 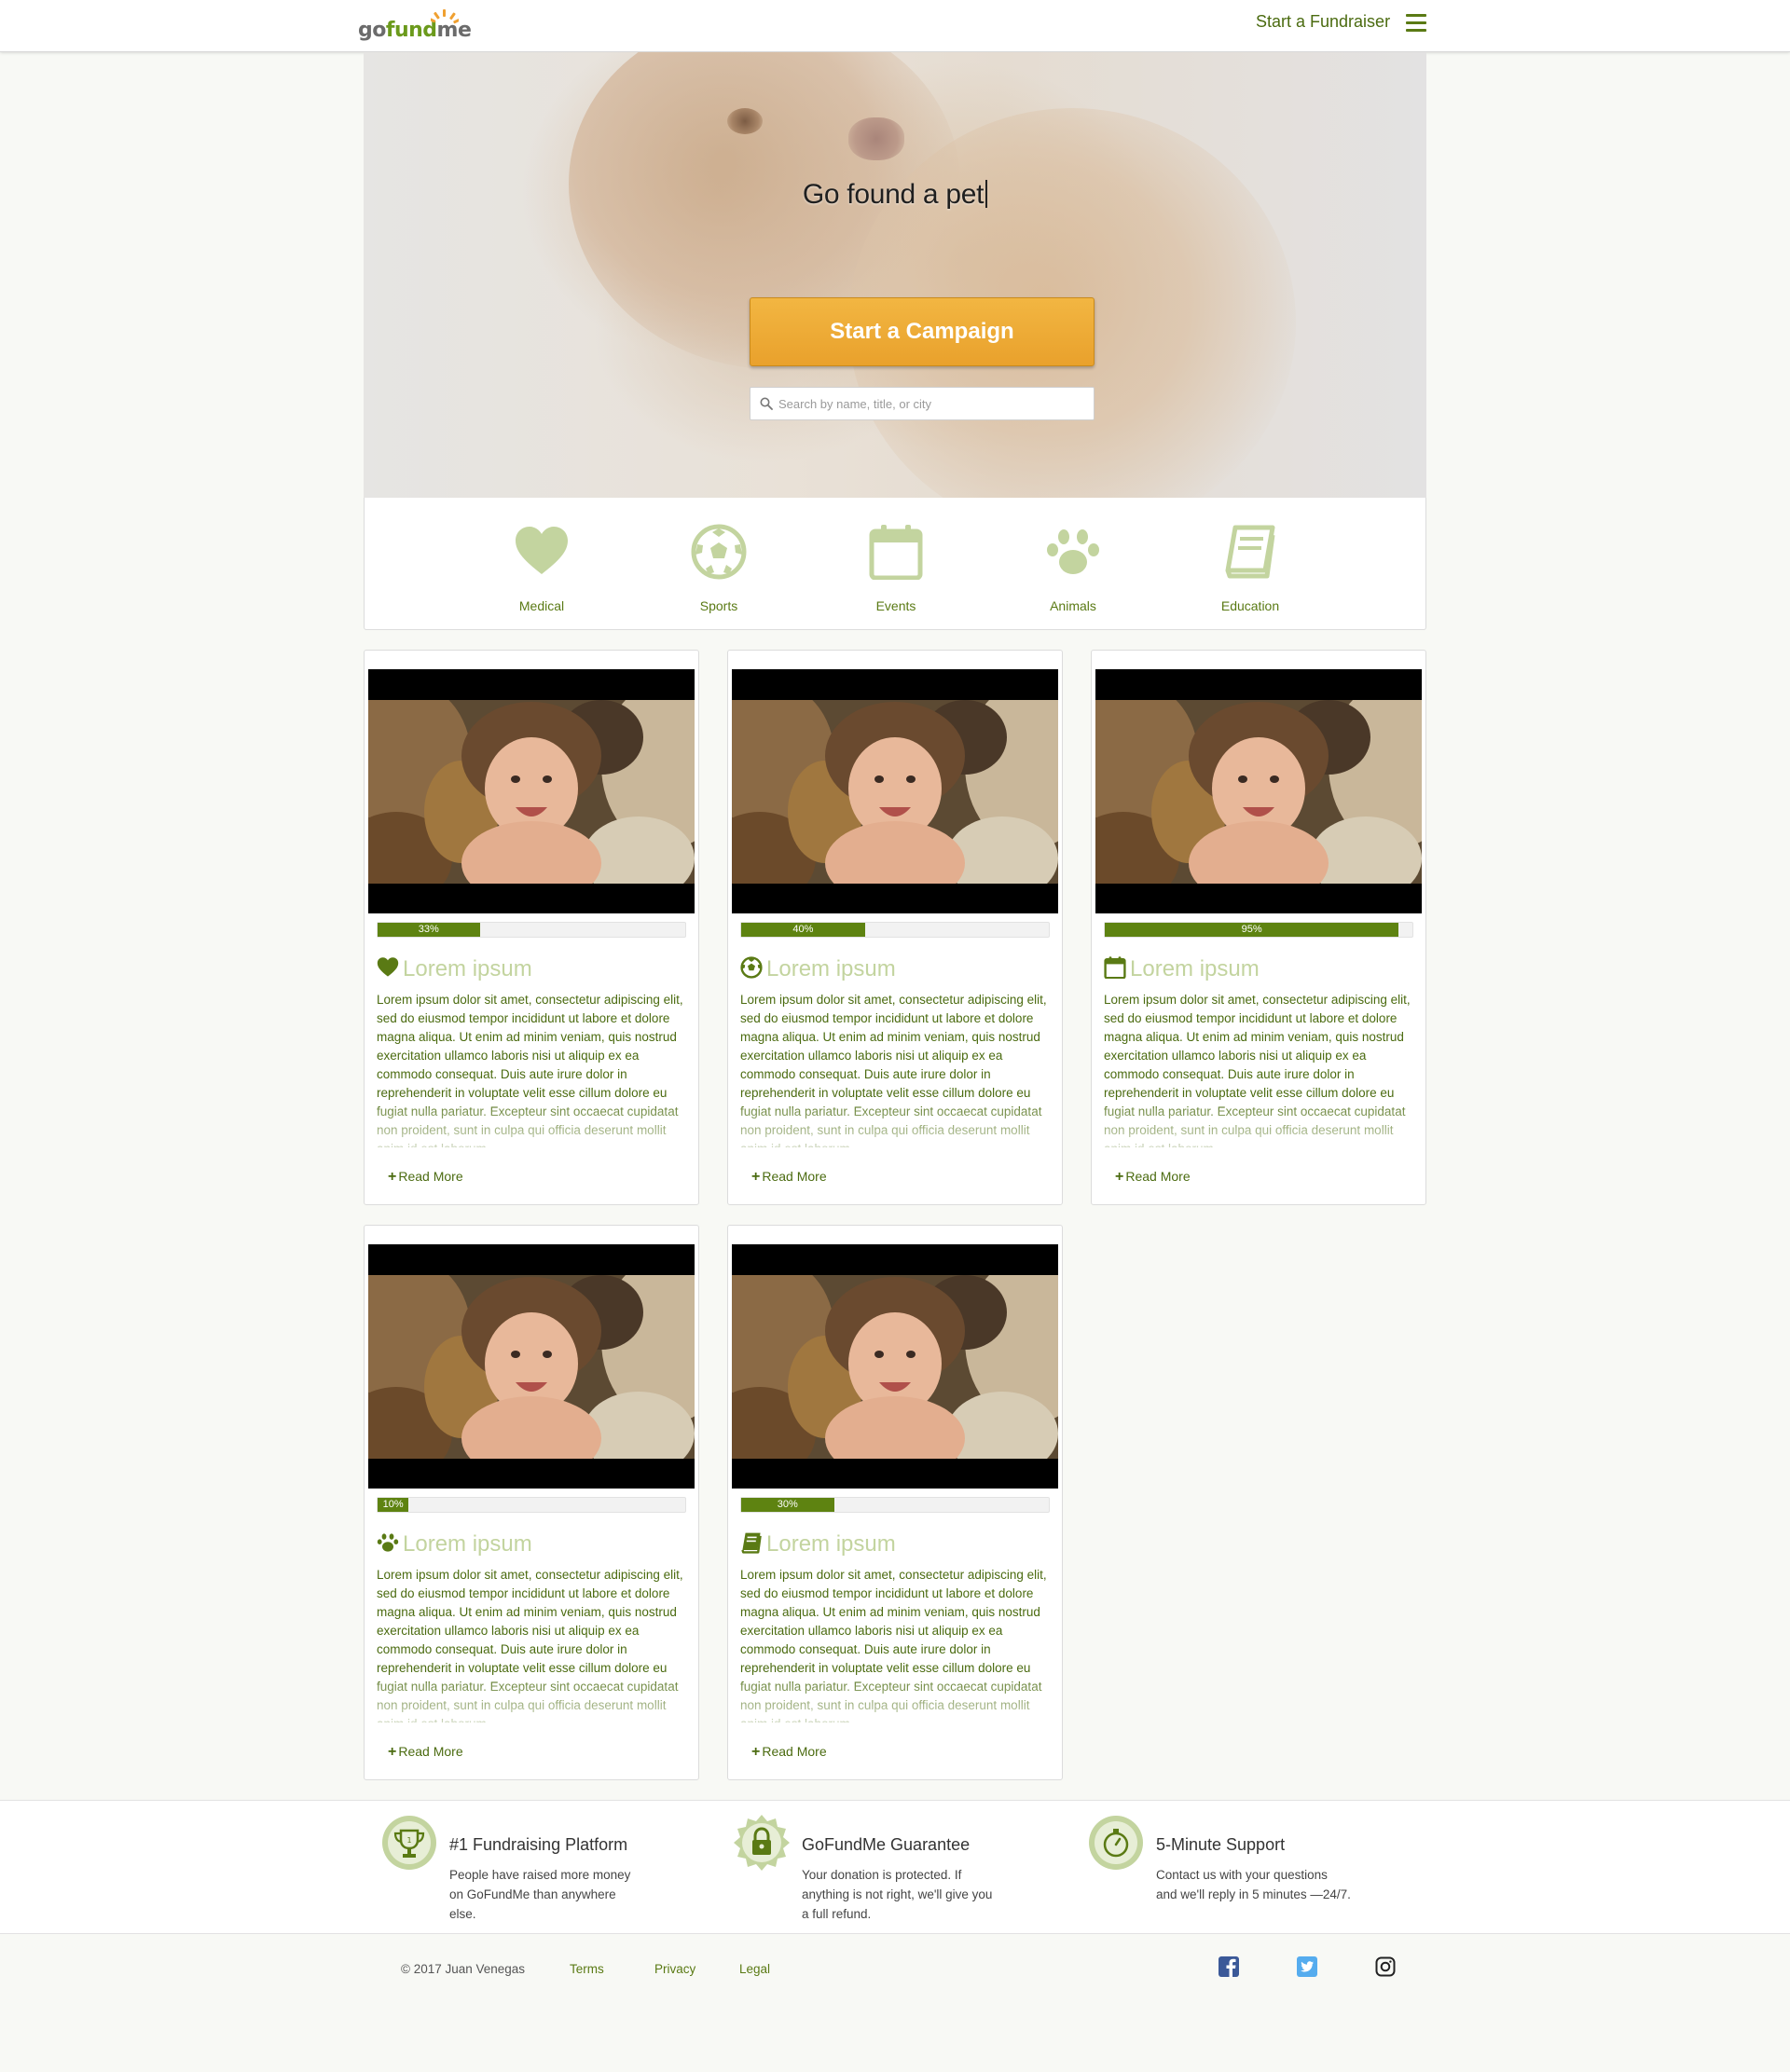 I want to click on progress-fill: 40%, so click(x=803, y=930).